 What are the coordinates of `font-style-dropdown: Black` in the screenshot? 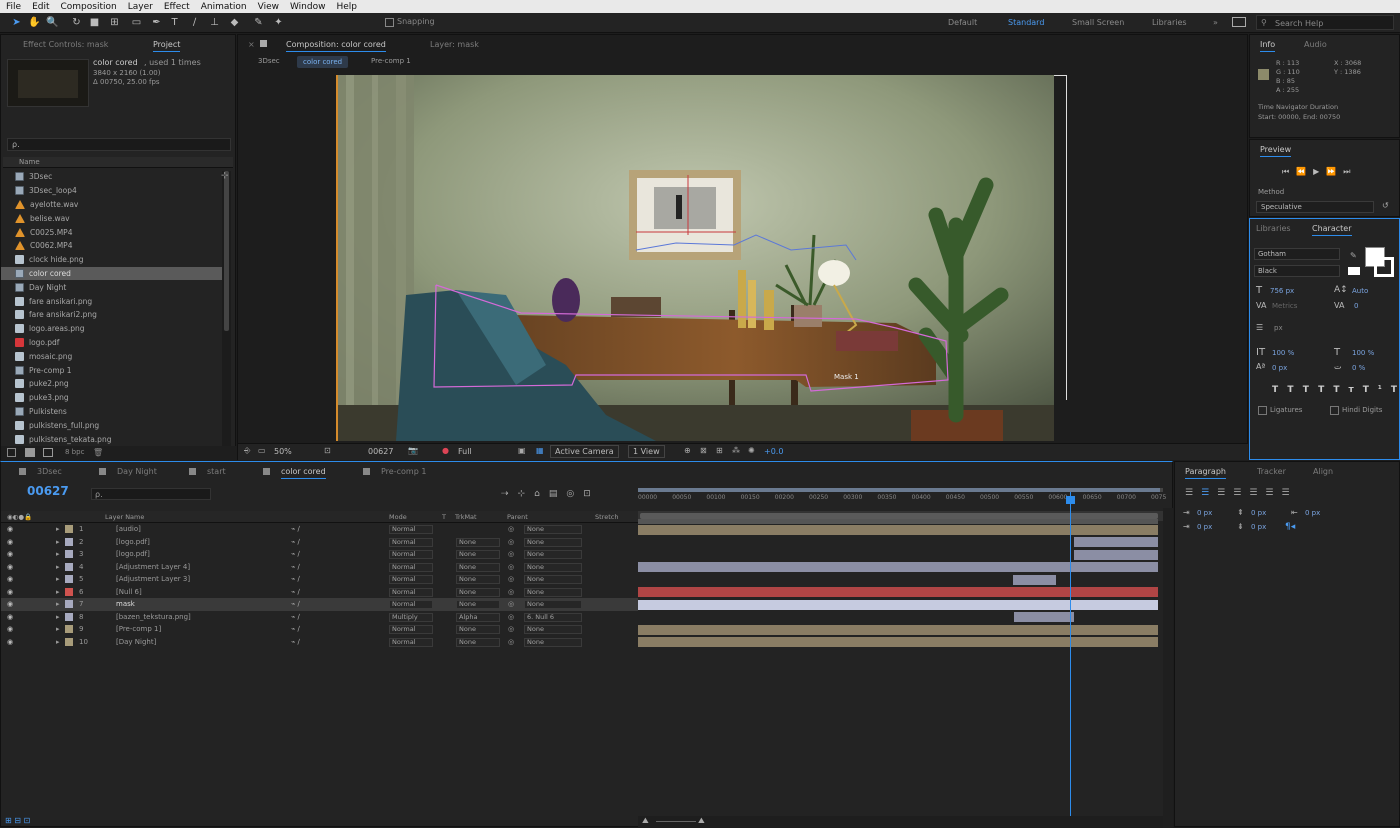 It's located at (1297, 271).